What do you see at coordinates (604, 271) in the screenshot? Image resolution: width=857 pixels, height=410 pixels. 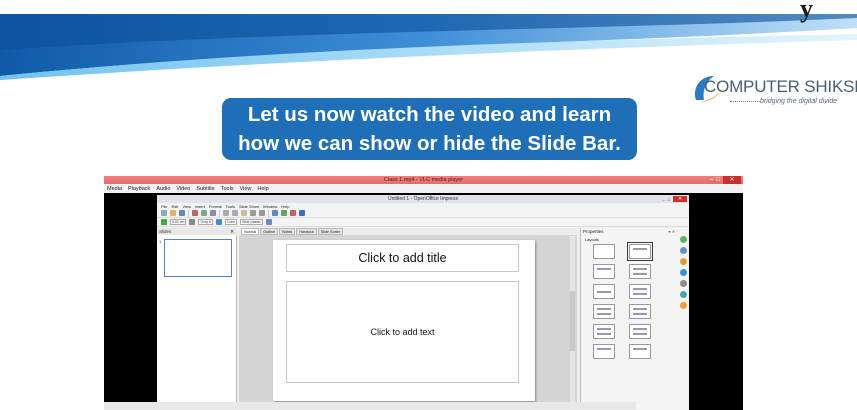 I see `layout-title-only` at bounding box center [604, 271].